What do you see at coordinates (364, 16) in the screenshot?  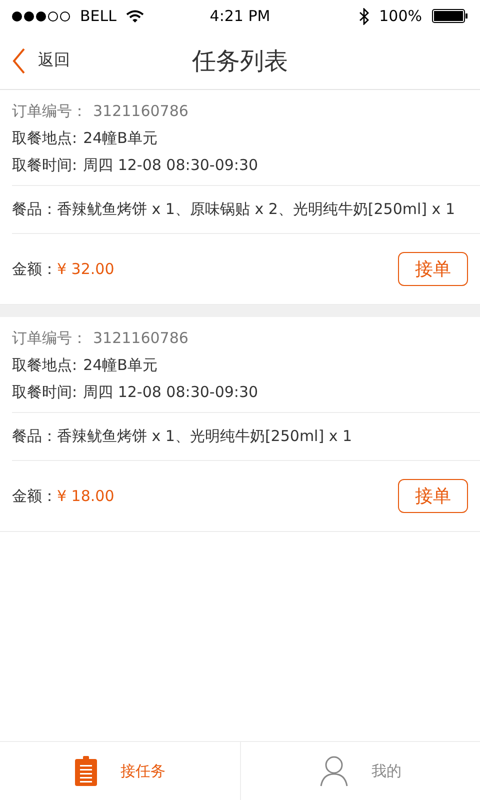 I see `bluetooth-icon` at bounding box center [364, 16].